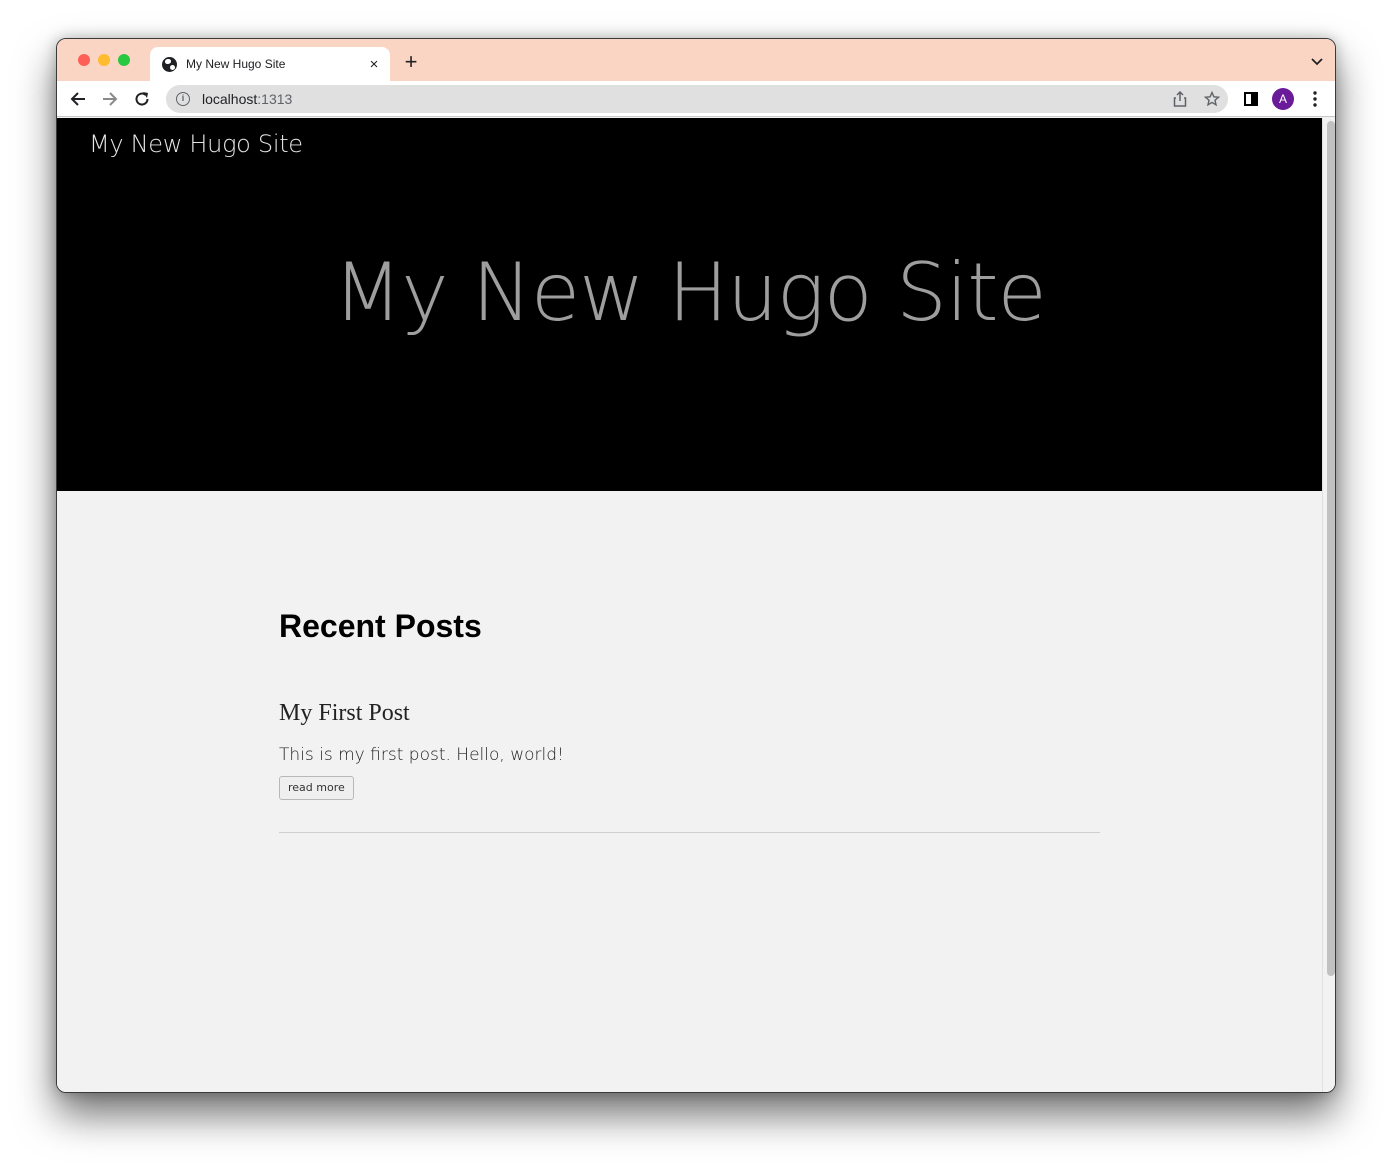  Describe the element at coordinates (1251, 99) in the screenshot. I see `side-panel-icon` at that location.